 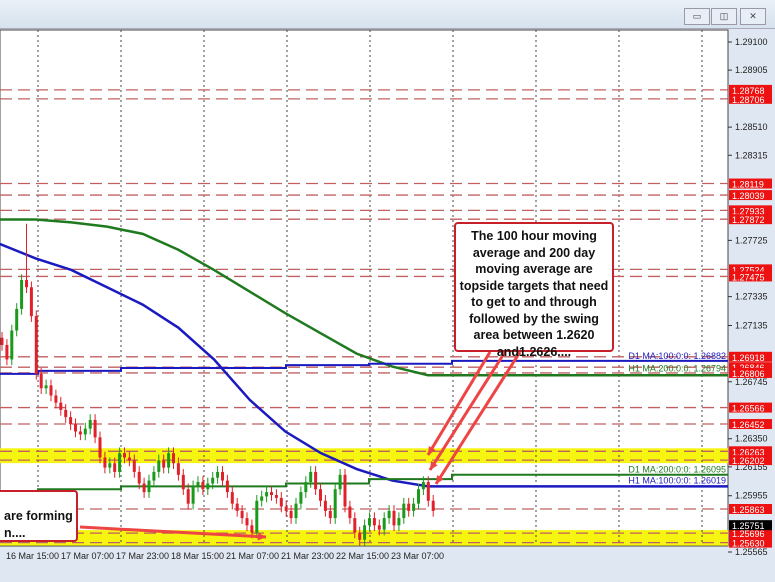 I want to click on level-price-label: 1.26918, so click(x=748, y=358).